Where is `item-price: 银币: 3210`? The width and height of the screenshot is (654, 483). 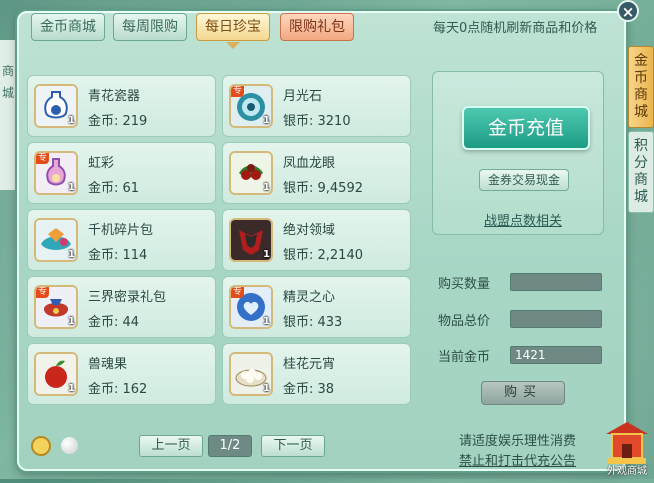 item-price: 银币: 3210 is located at coordinates (317, 121).